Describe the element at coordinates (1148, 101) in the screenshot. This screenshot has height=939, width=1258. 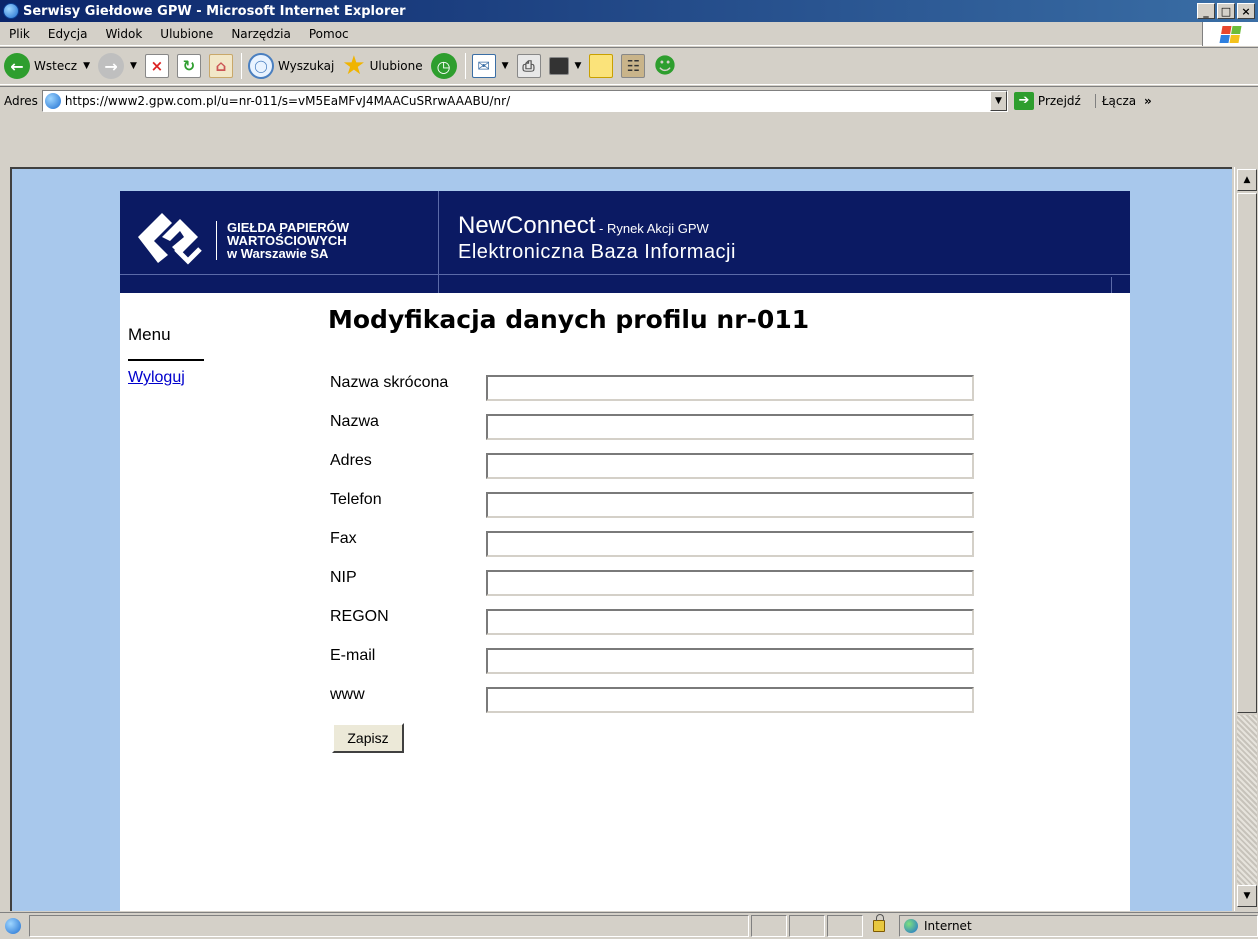
I see `links-chevron-icon: »` at that location.